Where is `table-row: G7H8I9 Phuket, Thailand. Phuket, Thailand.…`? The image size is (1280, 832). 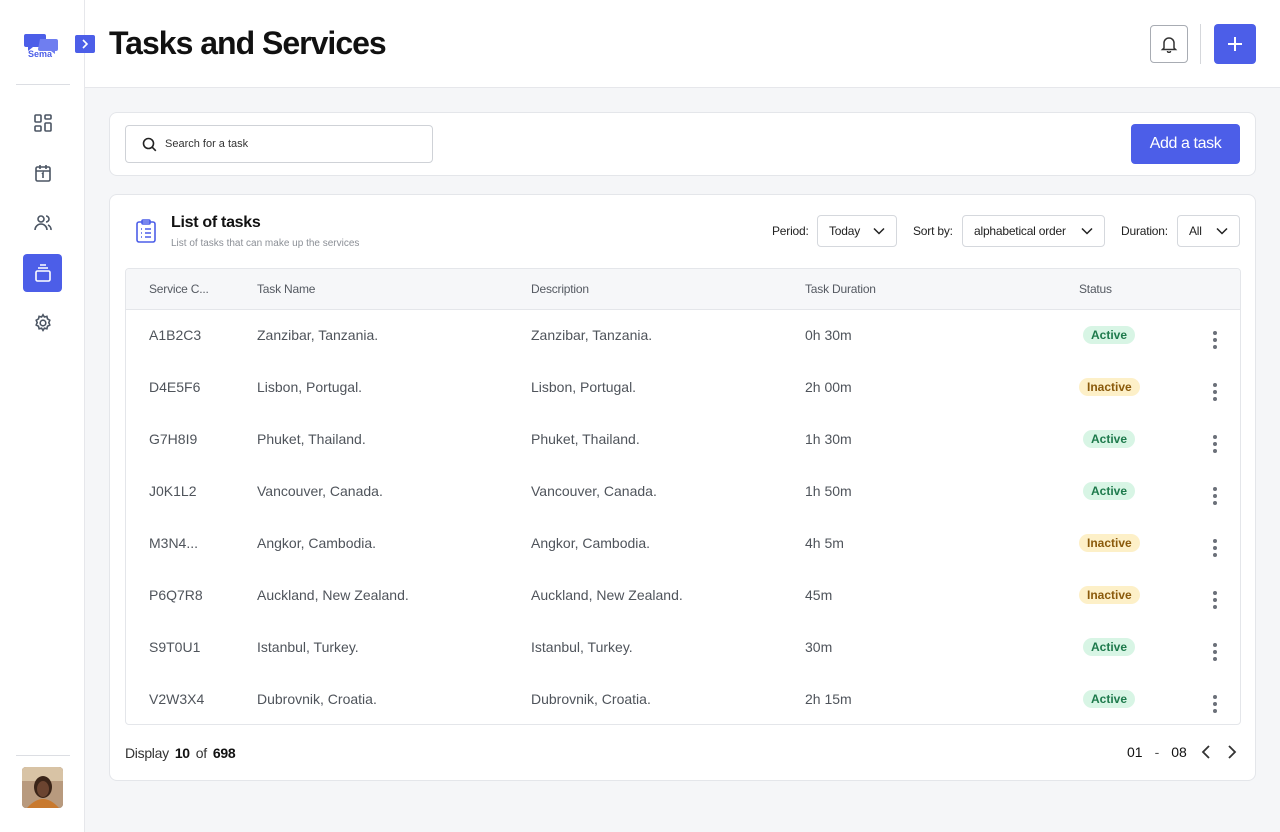 table-row: G7H8I9 Phuket, Thailand. Phuket, Thailand.… is located at coordinates (683, 439).